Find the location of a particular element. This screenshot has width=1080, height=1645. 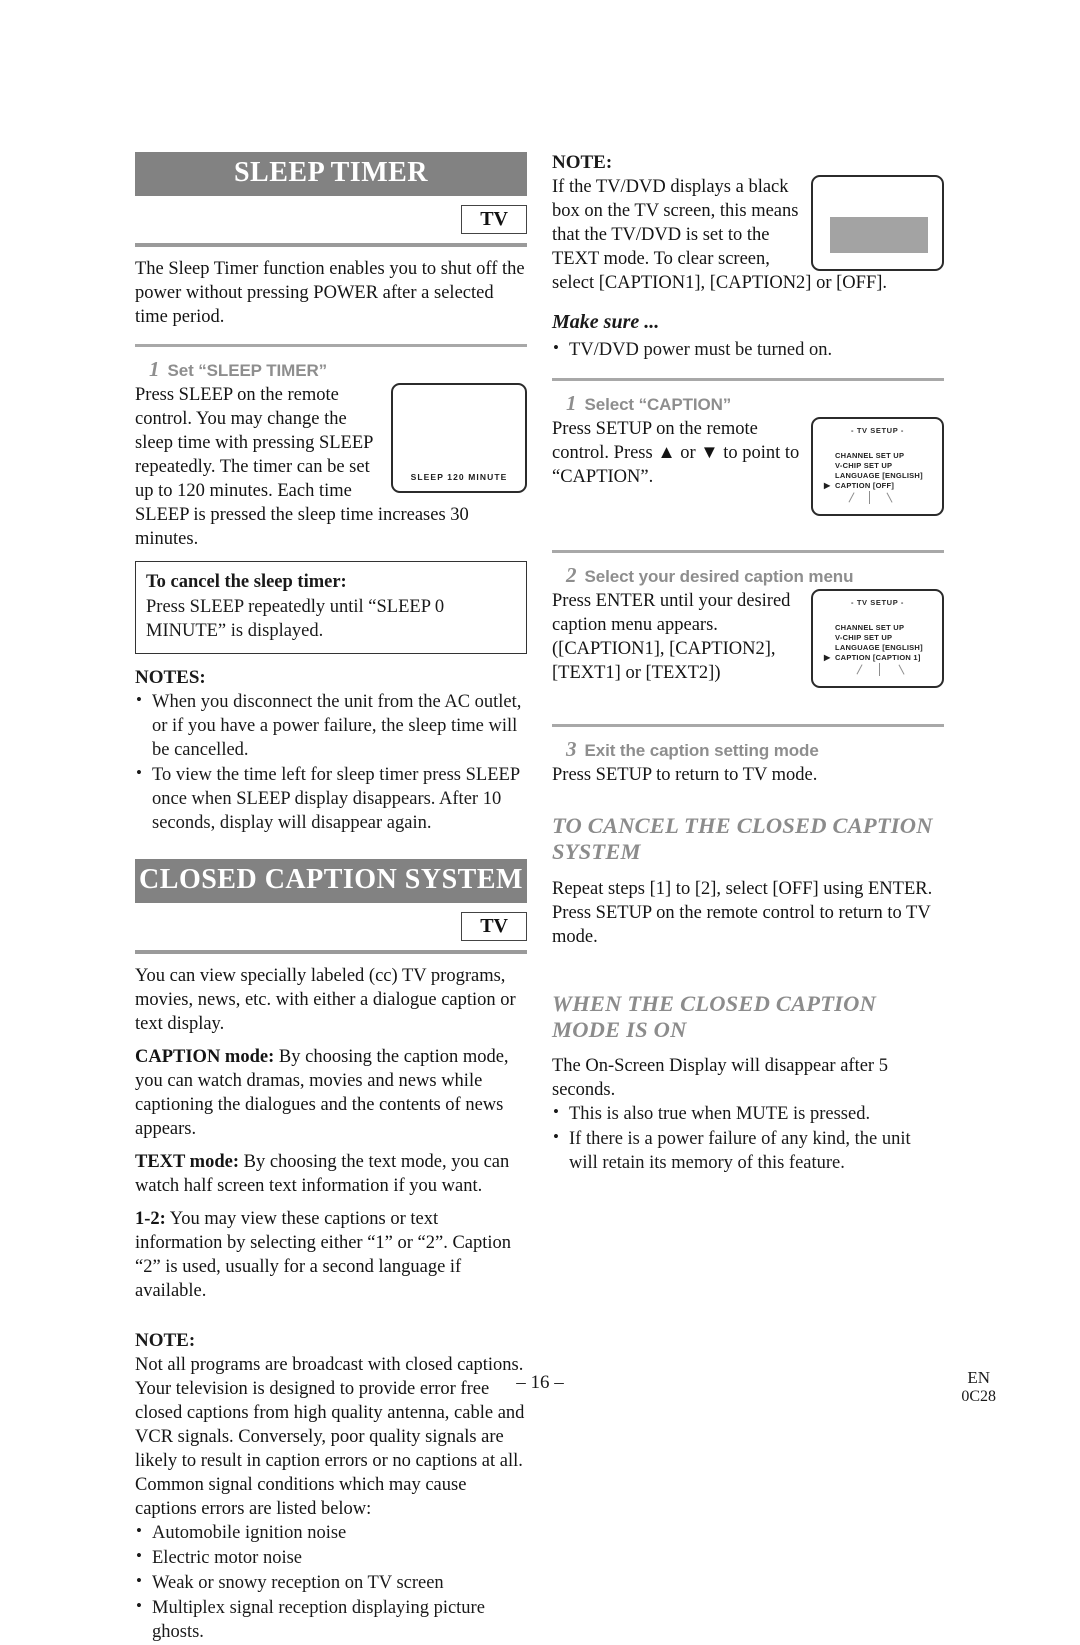

tv-osd-text: SLEEP 120 MINUTE is located at coordinates (459, 477).